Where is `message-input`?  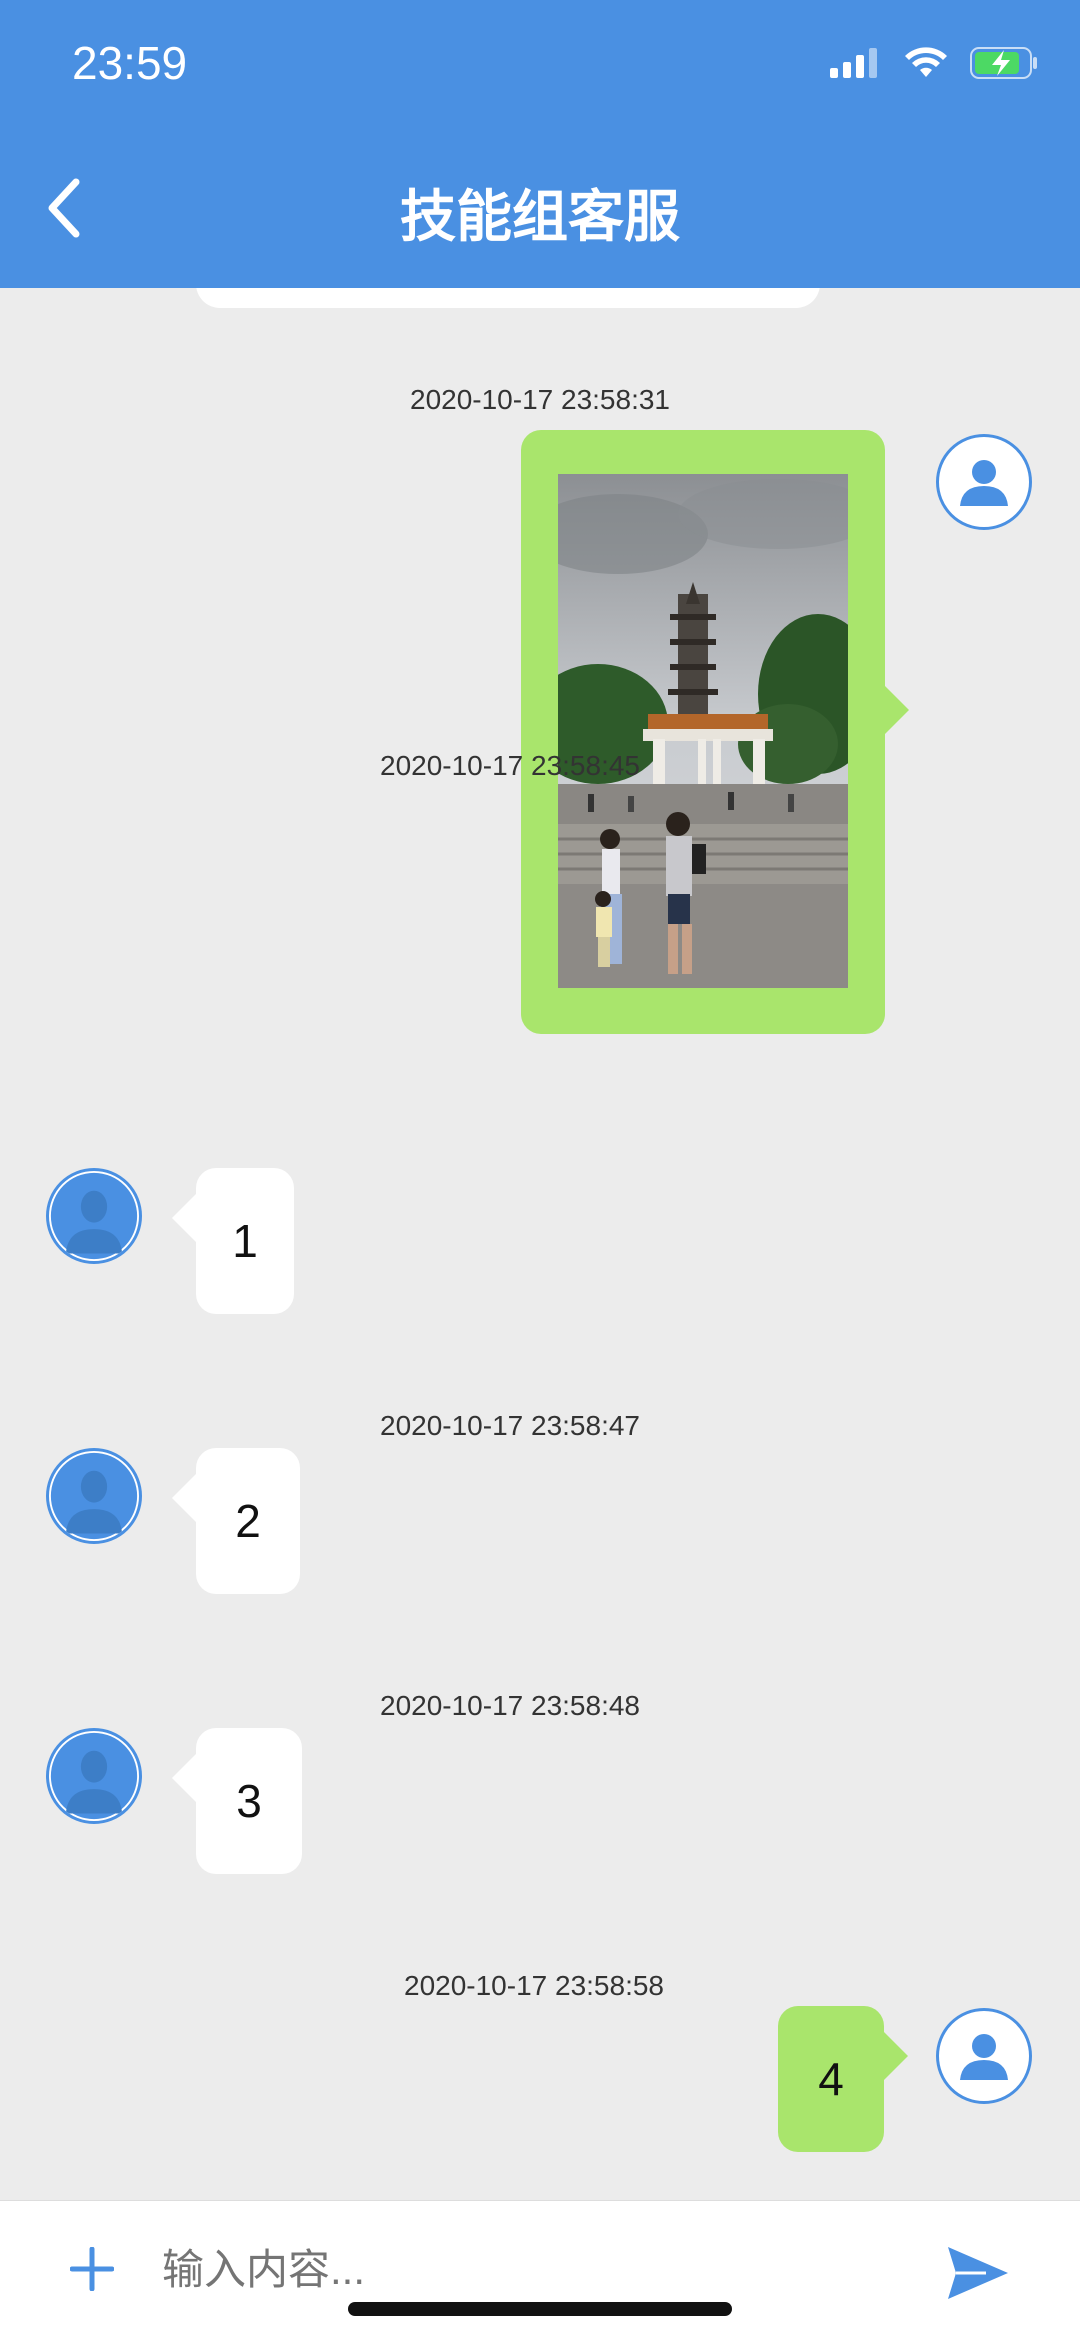 message-input is located at coordinates (532, 2270).